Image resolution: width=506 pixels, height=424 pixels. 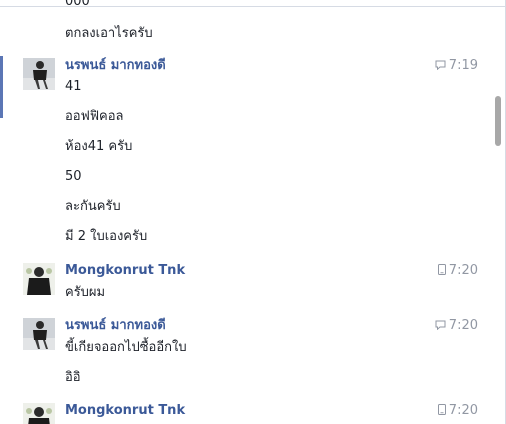 I want to click on message-text: อิอิ, so click(x=73, y=377).